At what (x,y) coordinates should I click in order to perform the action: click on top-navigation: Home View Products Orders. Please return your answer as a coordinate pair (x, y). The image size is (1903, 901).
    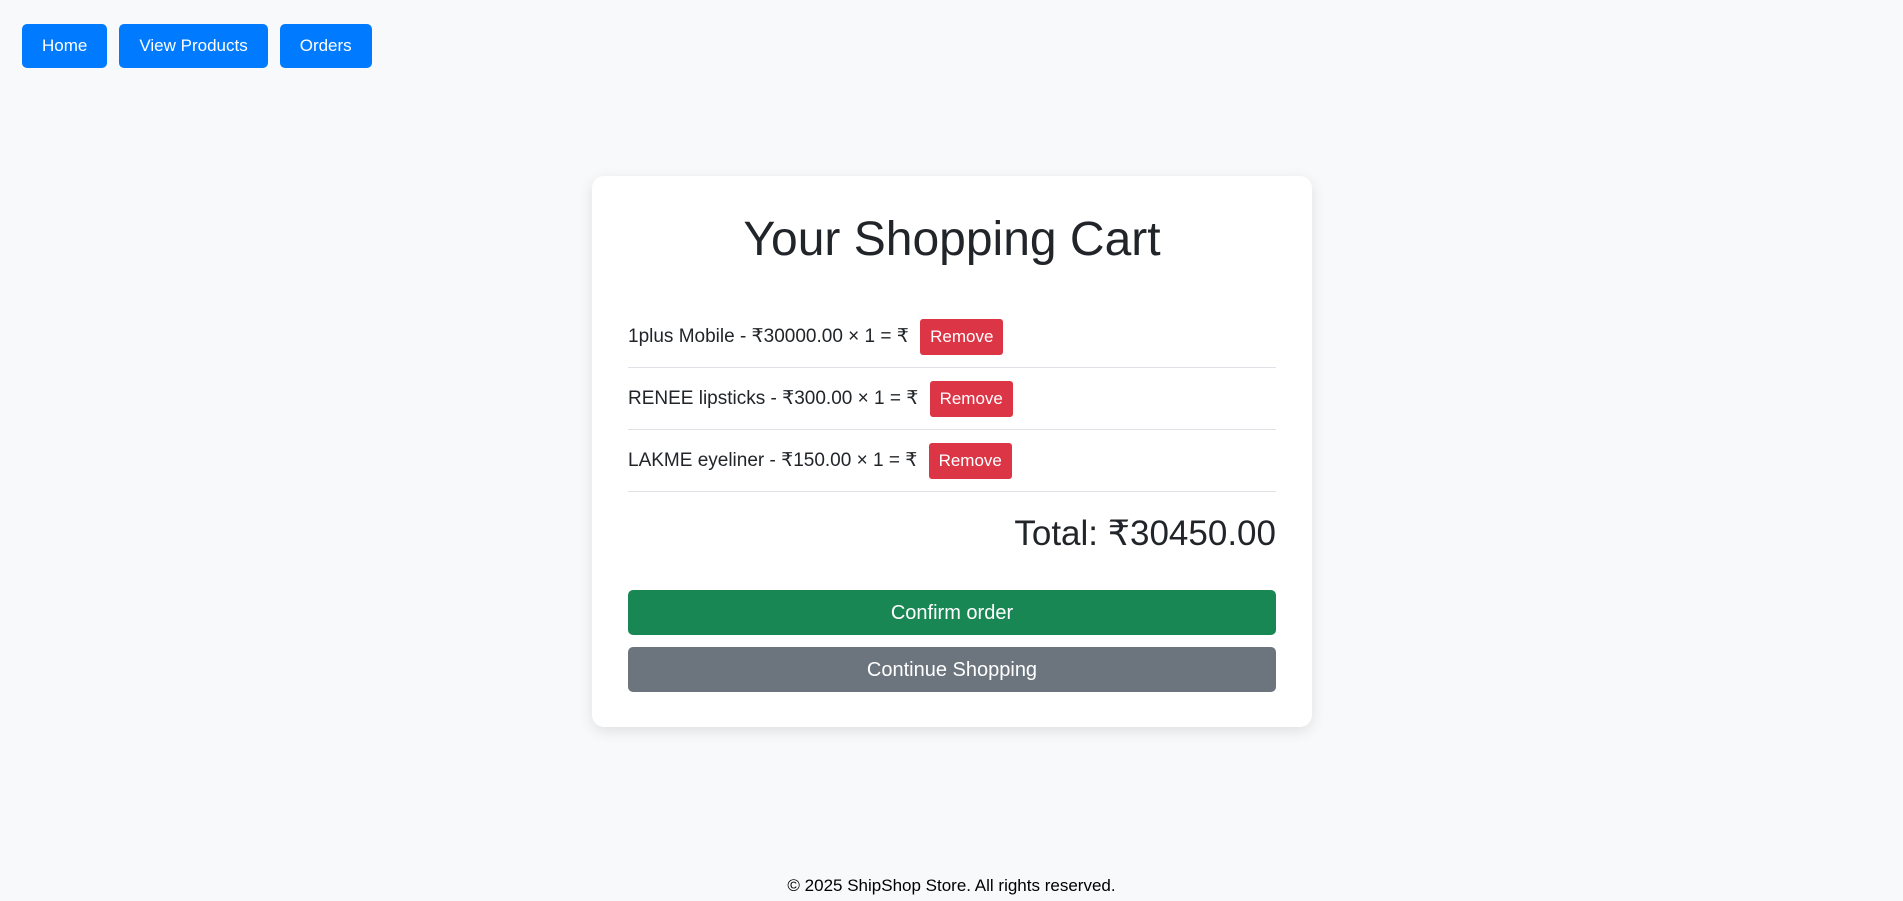
    Looking at the image, I should click on (197, 46).